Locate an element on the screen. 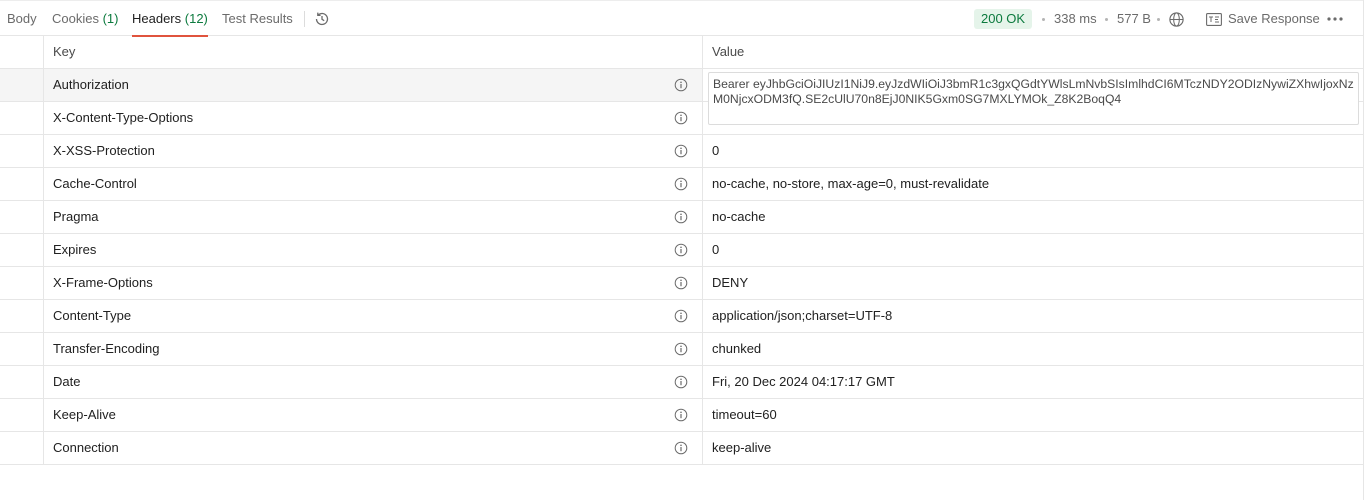  header-key-cell: Transfer-Encoding is located at coordinates (373, 349).